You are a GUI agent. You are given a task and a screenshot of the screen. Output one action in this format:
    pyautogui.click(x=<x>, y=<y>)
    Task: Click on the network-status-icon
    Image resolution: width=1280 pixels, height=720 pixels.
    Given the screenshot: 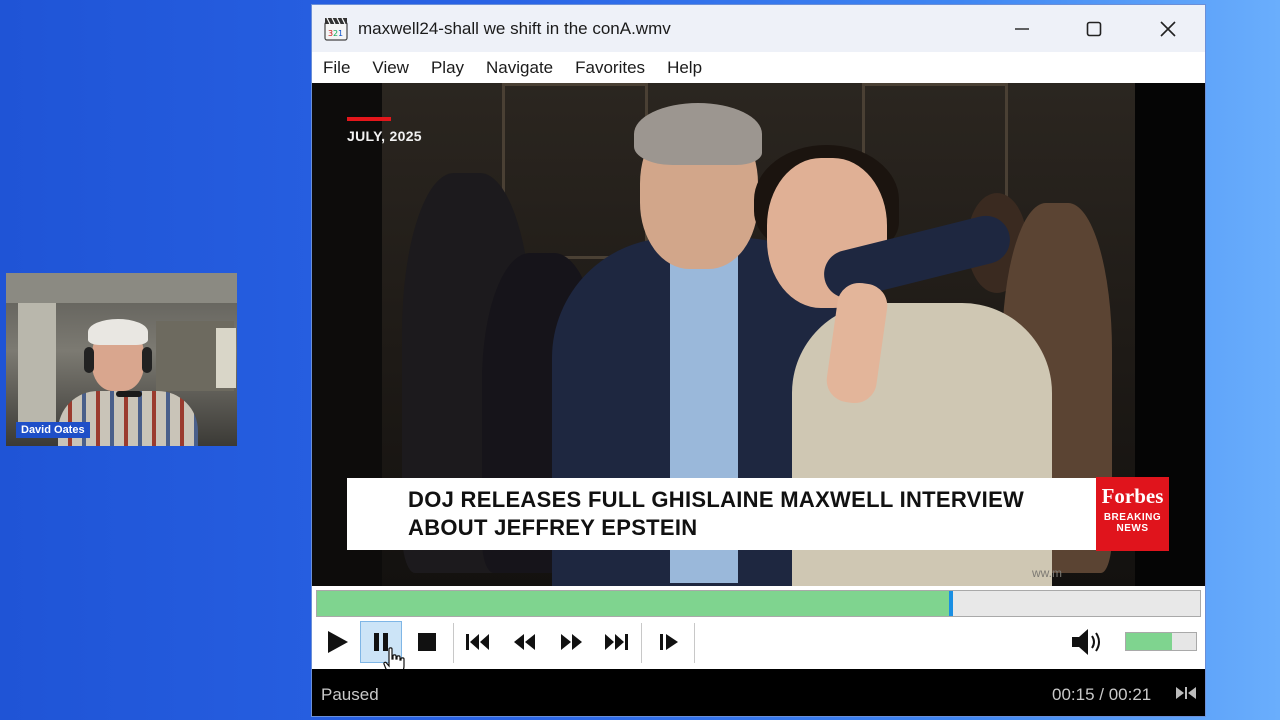 What is the action you would take?
    pyautogui.click(x=1186, y=693)
    